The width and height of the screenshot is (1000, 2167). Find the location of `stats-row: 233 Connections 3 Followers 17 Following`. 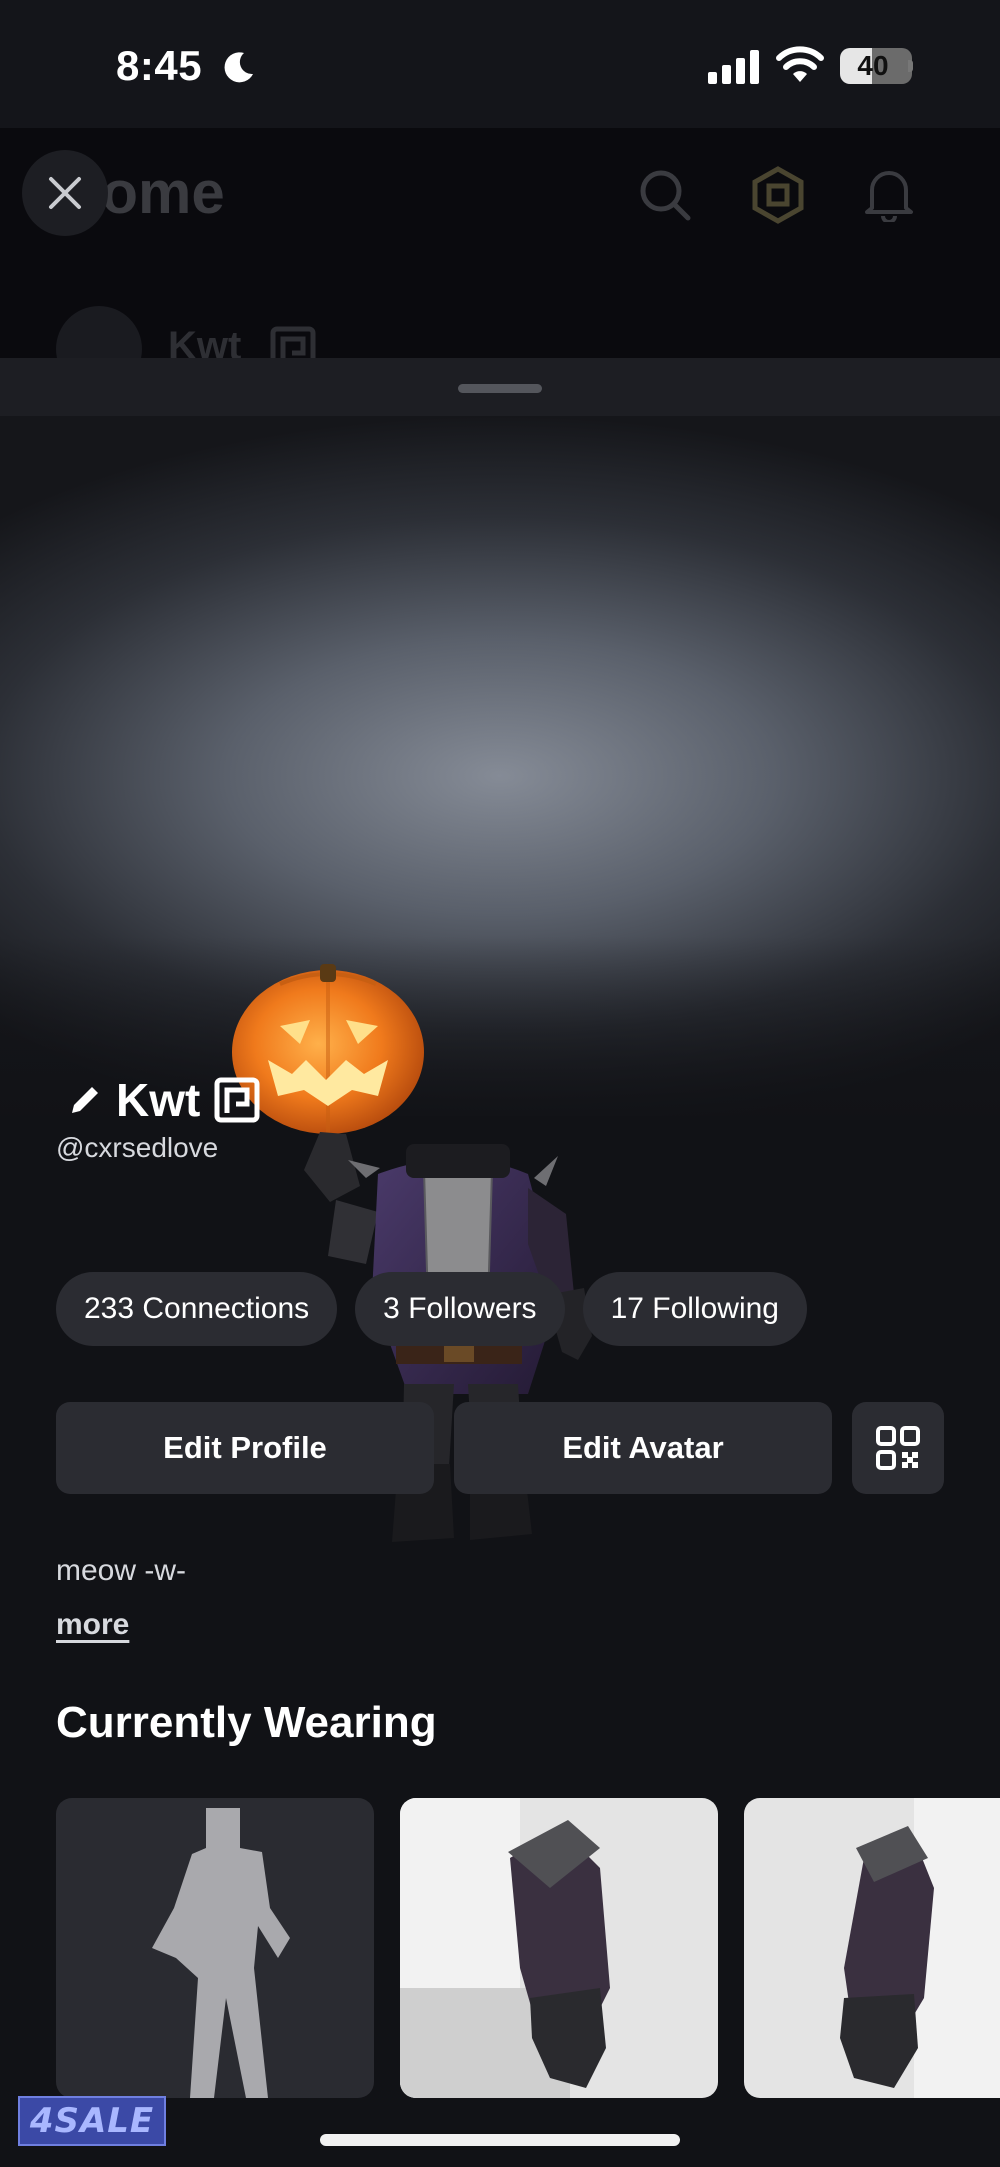

stats-row: 233 Connections 3 Followers 17 Following is located at coordinates (431, 1309).